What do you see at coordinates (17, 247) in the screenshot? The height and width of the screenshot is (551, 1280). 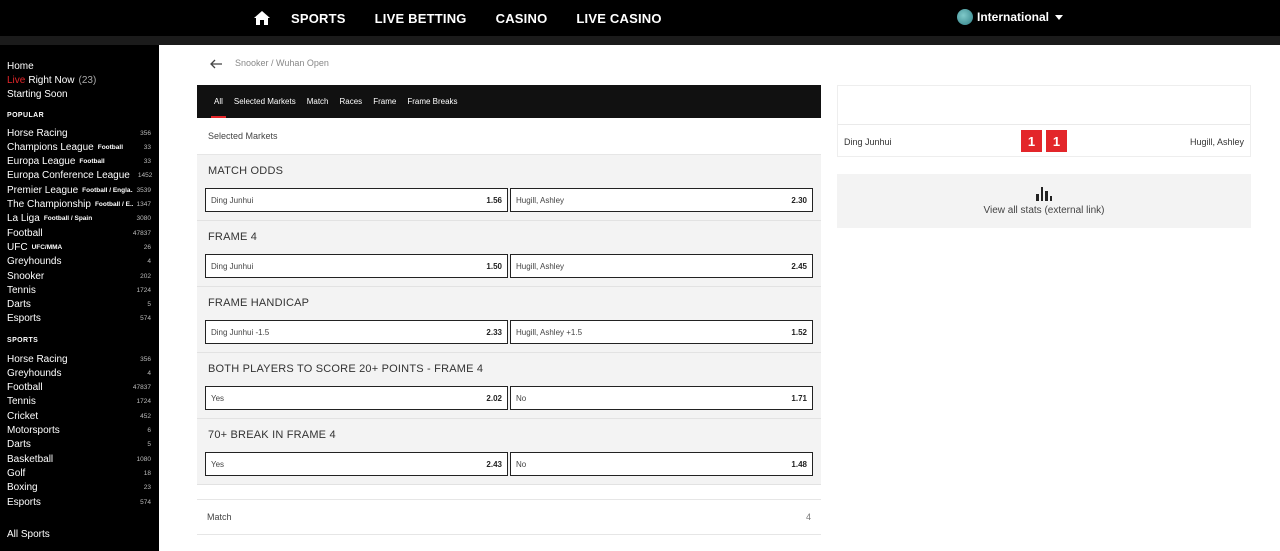 I see `sidebar-item-label: UFC` at bounding box center [17, 247].